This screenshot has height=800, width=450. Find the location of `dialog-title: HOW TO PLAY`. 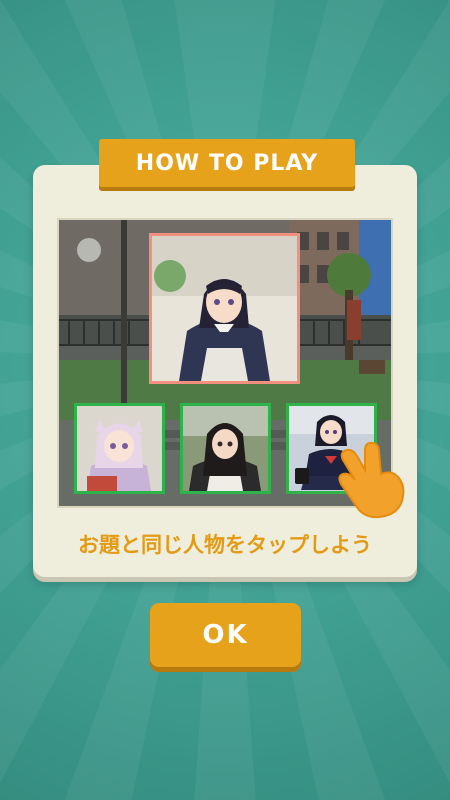

dialog-title: HOW TO PLAY is located at coordinates (227, 163).